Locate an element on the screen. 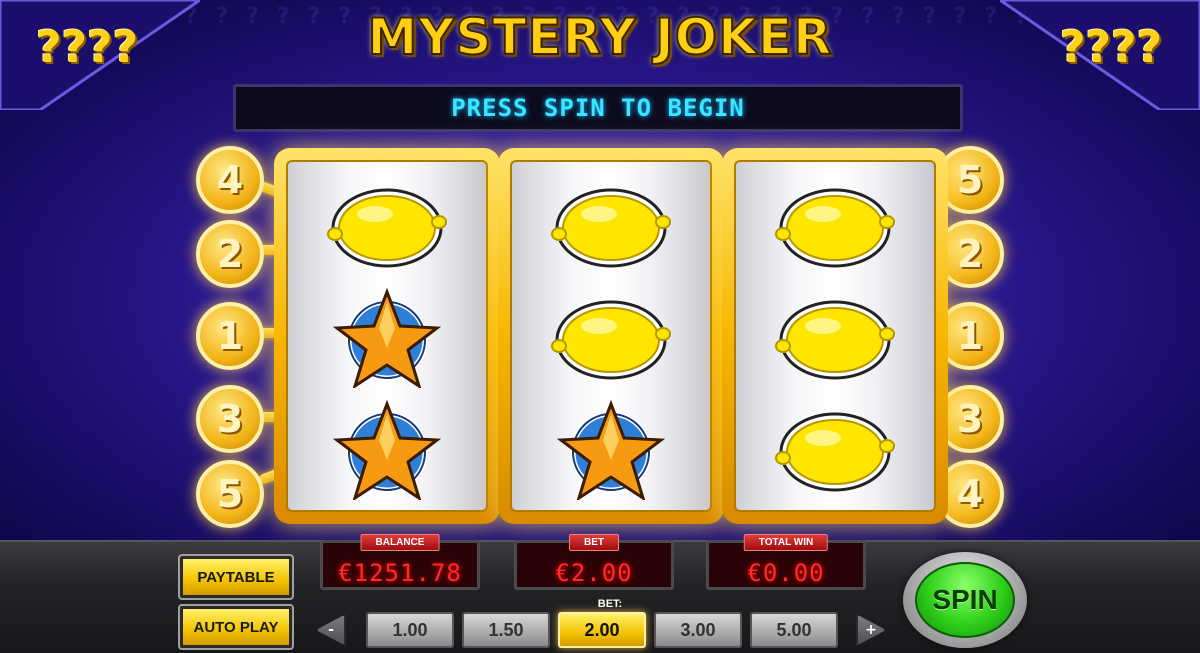  spin-button-label: SPIN is located at coordinates (965, 600).